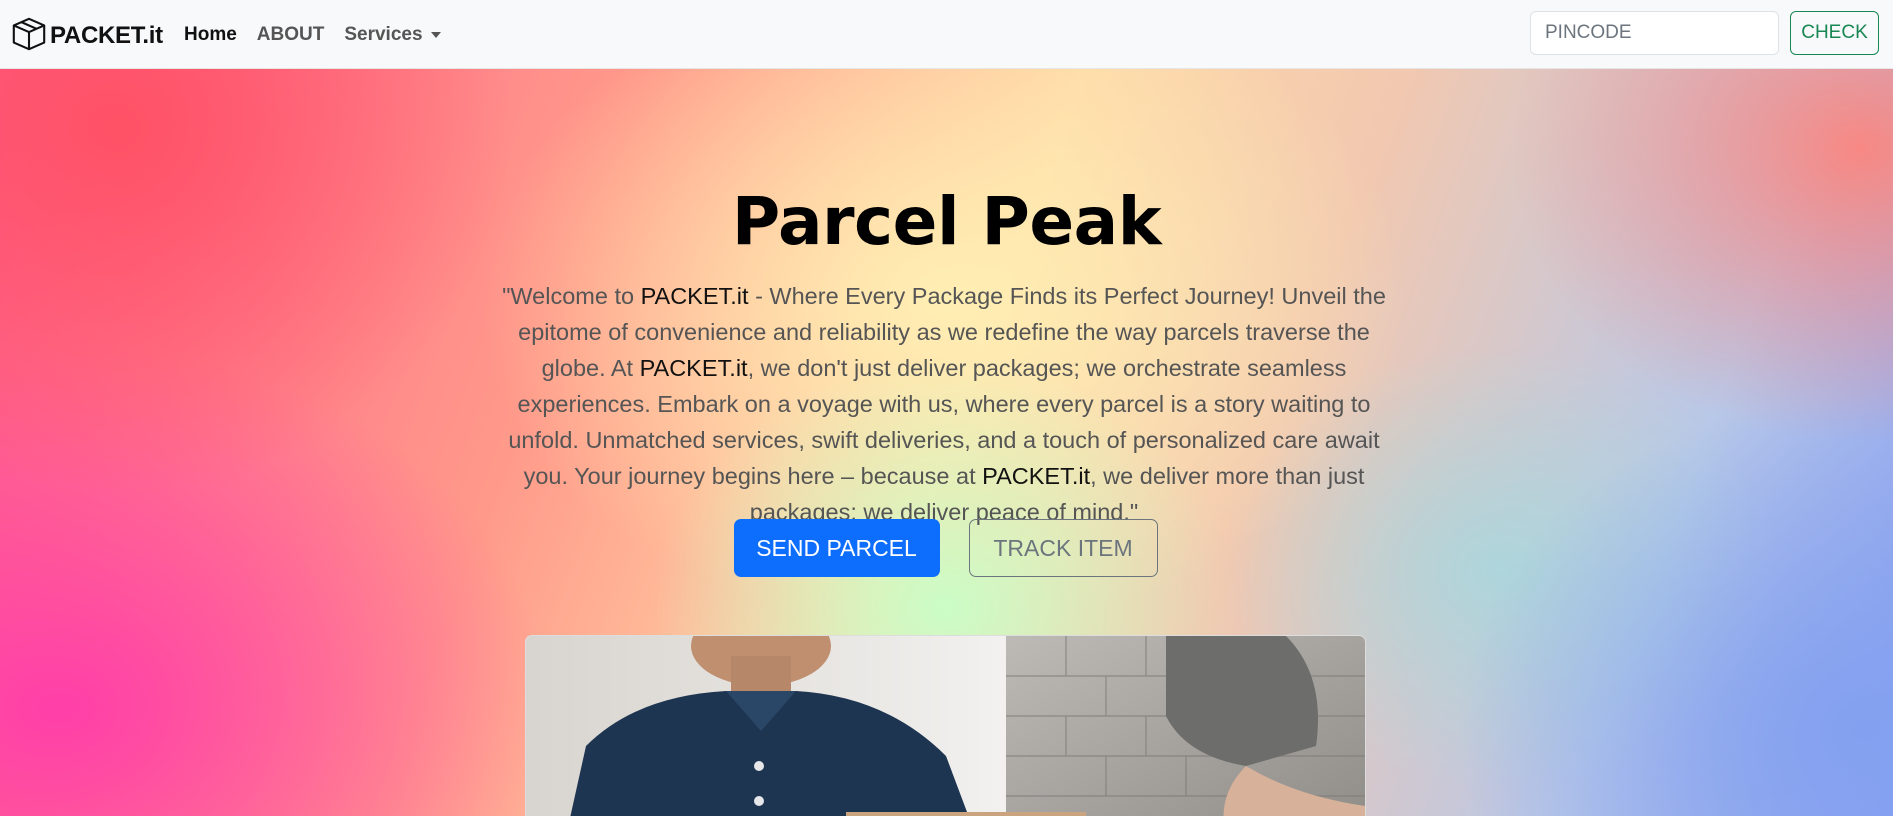 This screenshot has width=1893, height=816. What do you see at coordinates (571, 296) in the screenshot?
I see `hero-text-part: "Welcome to` at bounding box center [571, 296].